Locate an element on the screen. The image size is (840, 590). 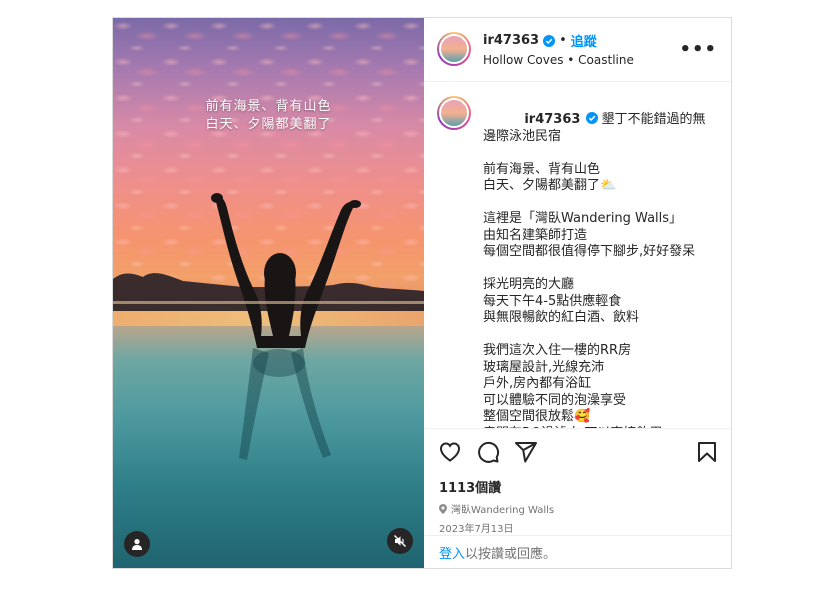
place-tag: 灣臥Wandering Walls is located at coordinates (578, 508).